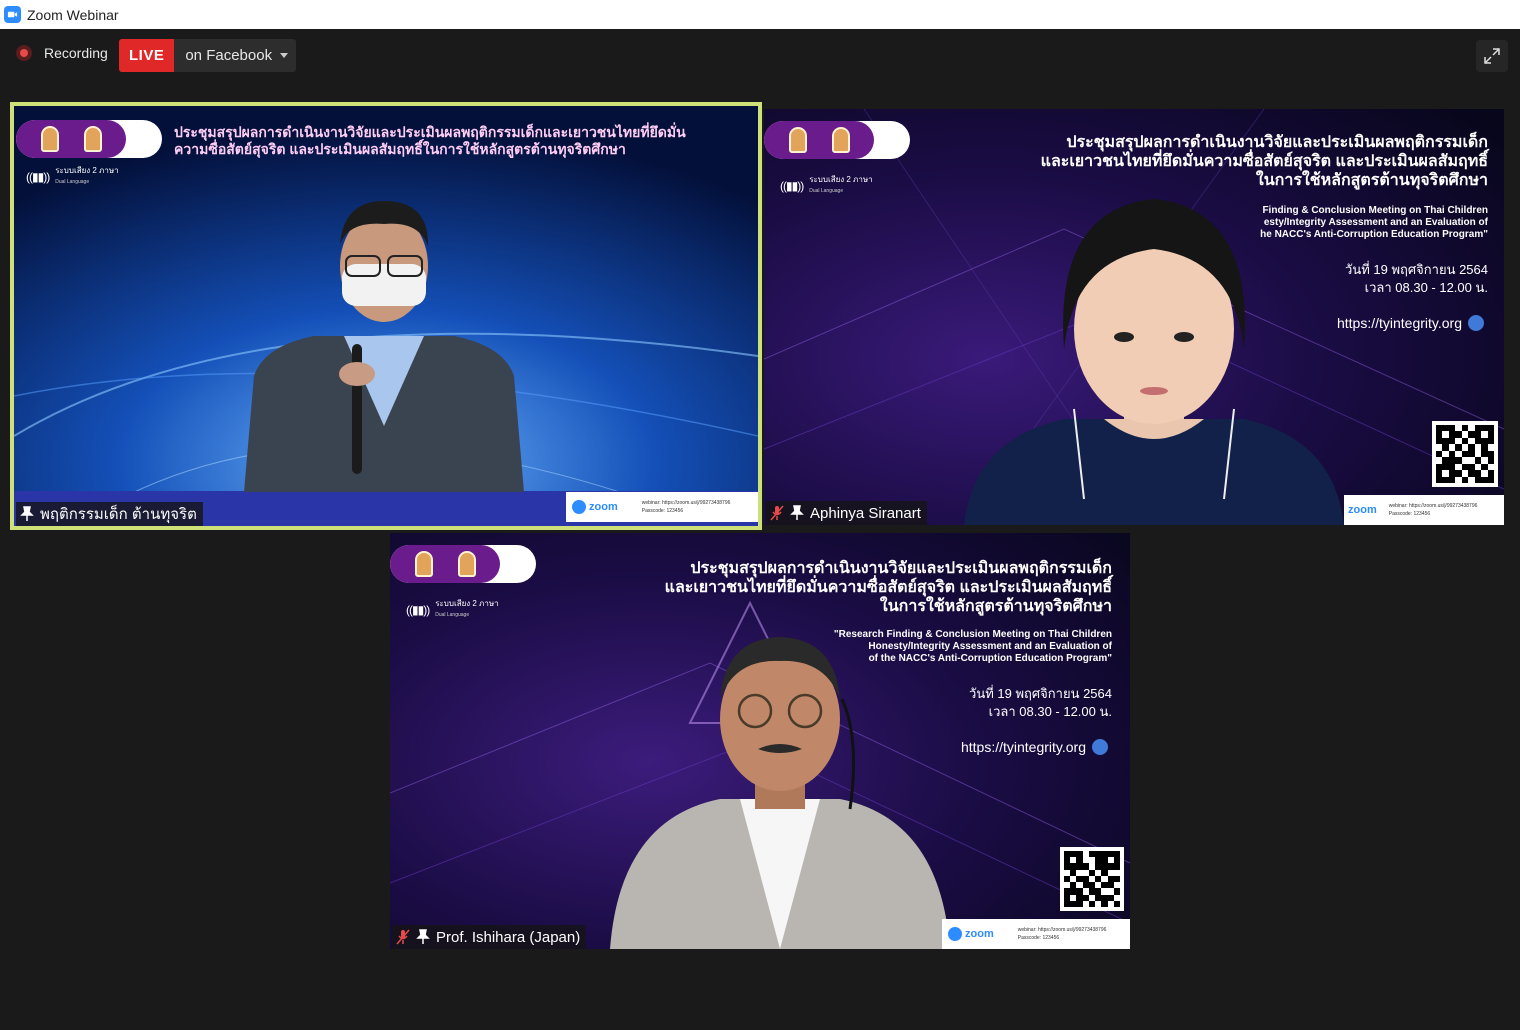 The height and width of the screenshot is (1030, 1520). Describe the element at coordinates (508, 937) in the screenshot. I see `participant-name: Prof. Ishihara (Japan)` at that location.